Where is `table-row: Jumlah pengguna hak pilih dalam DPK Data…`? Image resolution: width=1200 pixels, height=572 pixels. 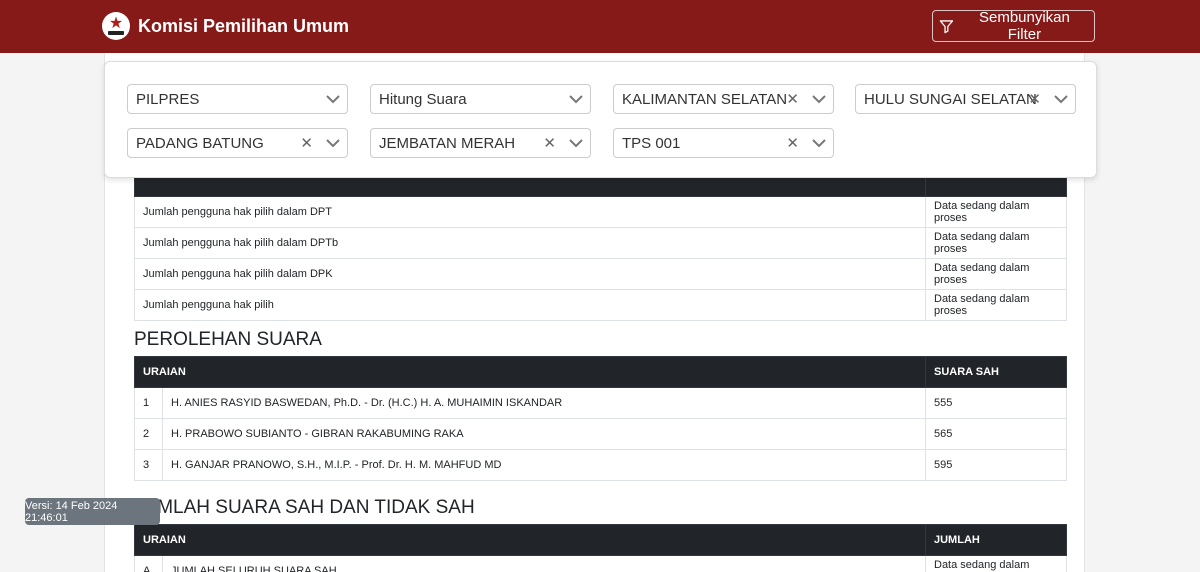
table-row: Jumlah pengguna hak pilih dalam DPK Data… is located at coordinates (600, 274).